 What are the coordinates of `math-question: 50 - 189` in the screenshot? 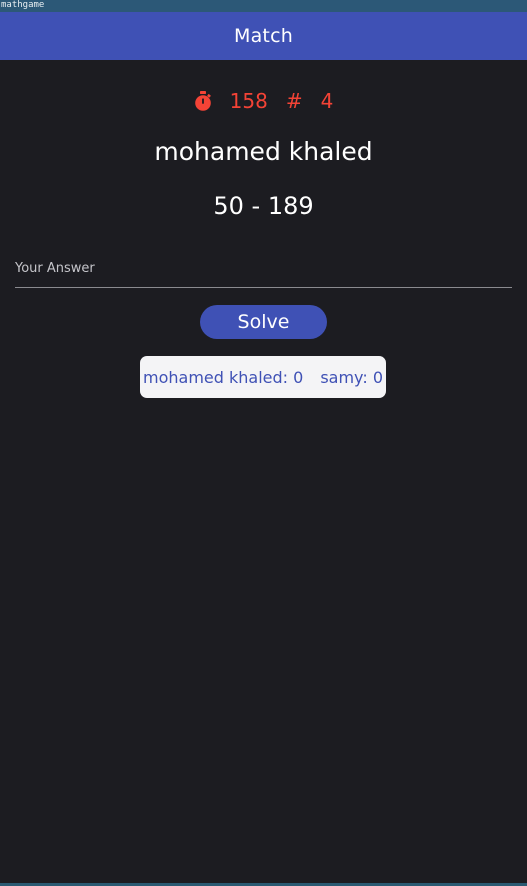 It's located at (263, 206).